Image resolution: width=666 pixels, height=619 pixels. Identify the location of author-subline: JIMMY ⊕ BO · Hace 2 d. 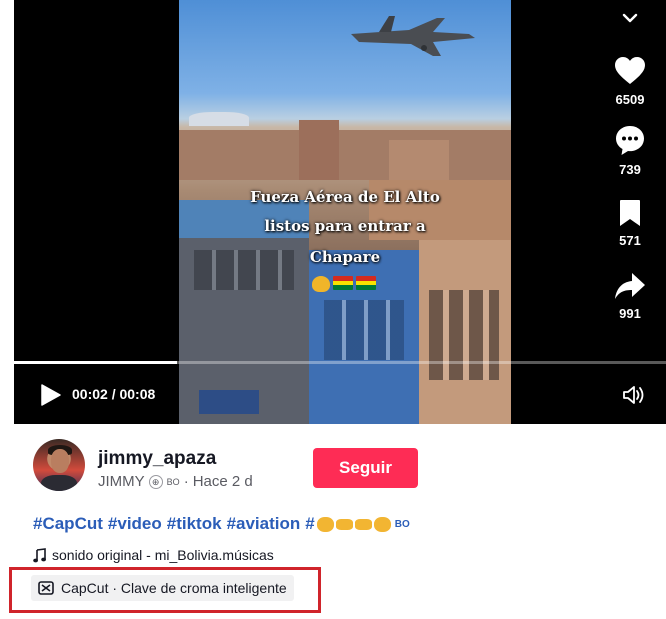
(175, 481).